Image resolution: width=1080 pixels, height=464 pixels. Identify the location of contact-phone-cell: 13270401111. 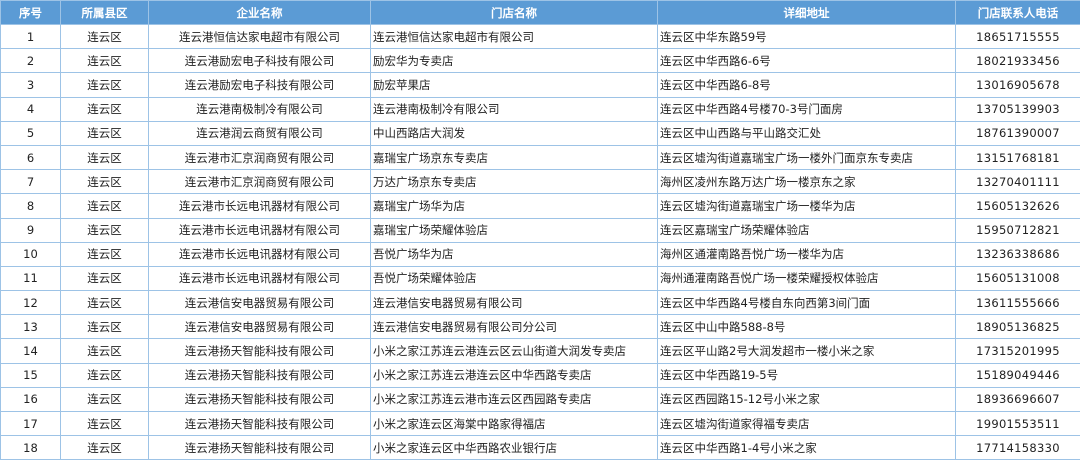
(1017, 182).